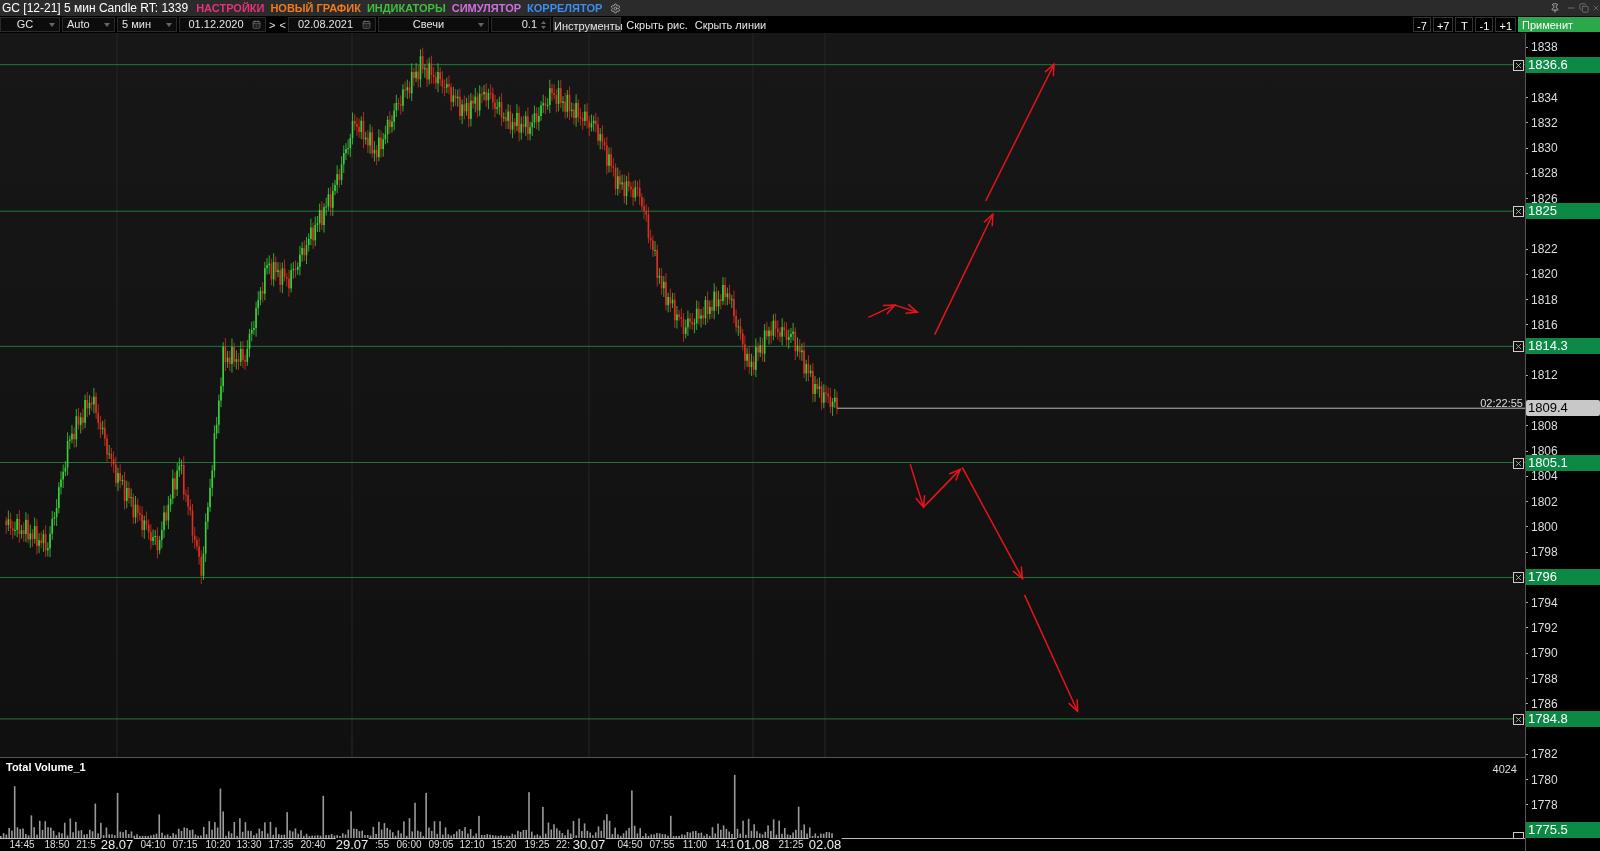  What do you see at coordinates (565, 8) in the screenshot?
I see `menu-item: КОРРЕЛЯТОР` at bounding box center [565, 8].